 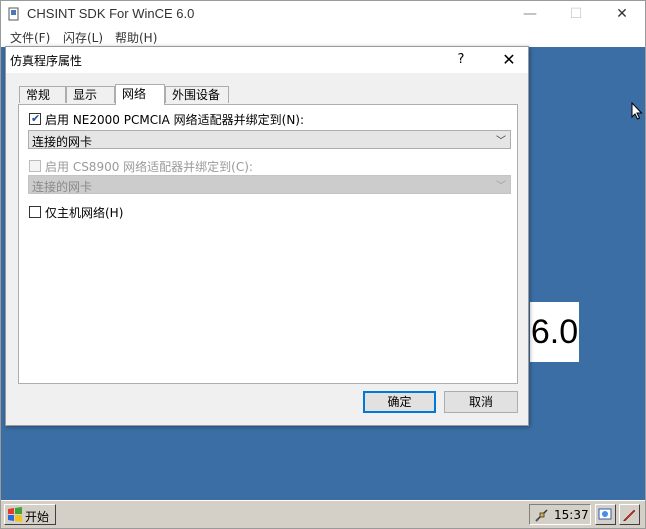 What do you see at coordinates (62, 142) in the screenshot?
I see `ne2000-adapter-value: 连接的网卡` at bounding box center [62, 142].